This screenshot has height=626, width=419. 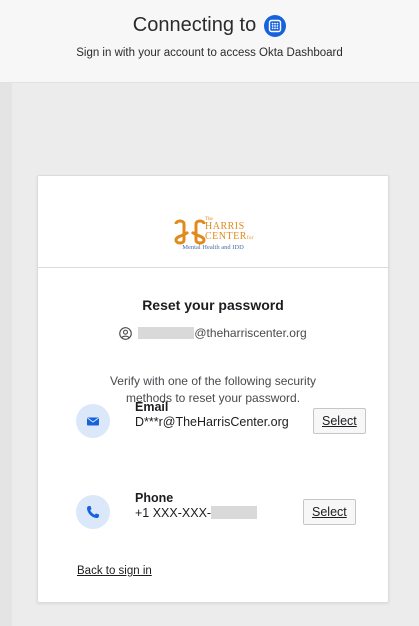 I want to click on method-email-detail: D***r@TheHarrisCenter.org, so click(x=212, y=422).